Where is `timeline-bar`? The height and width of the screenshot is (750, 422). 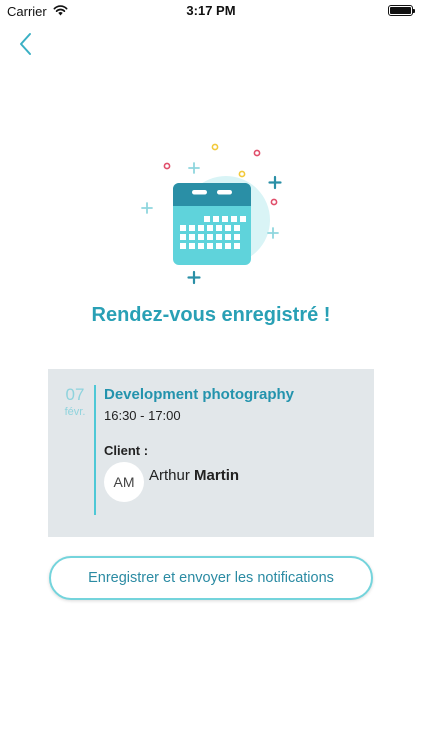
timeline-bar is located at coordinates (95, 450).